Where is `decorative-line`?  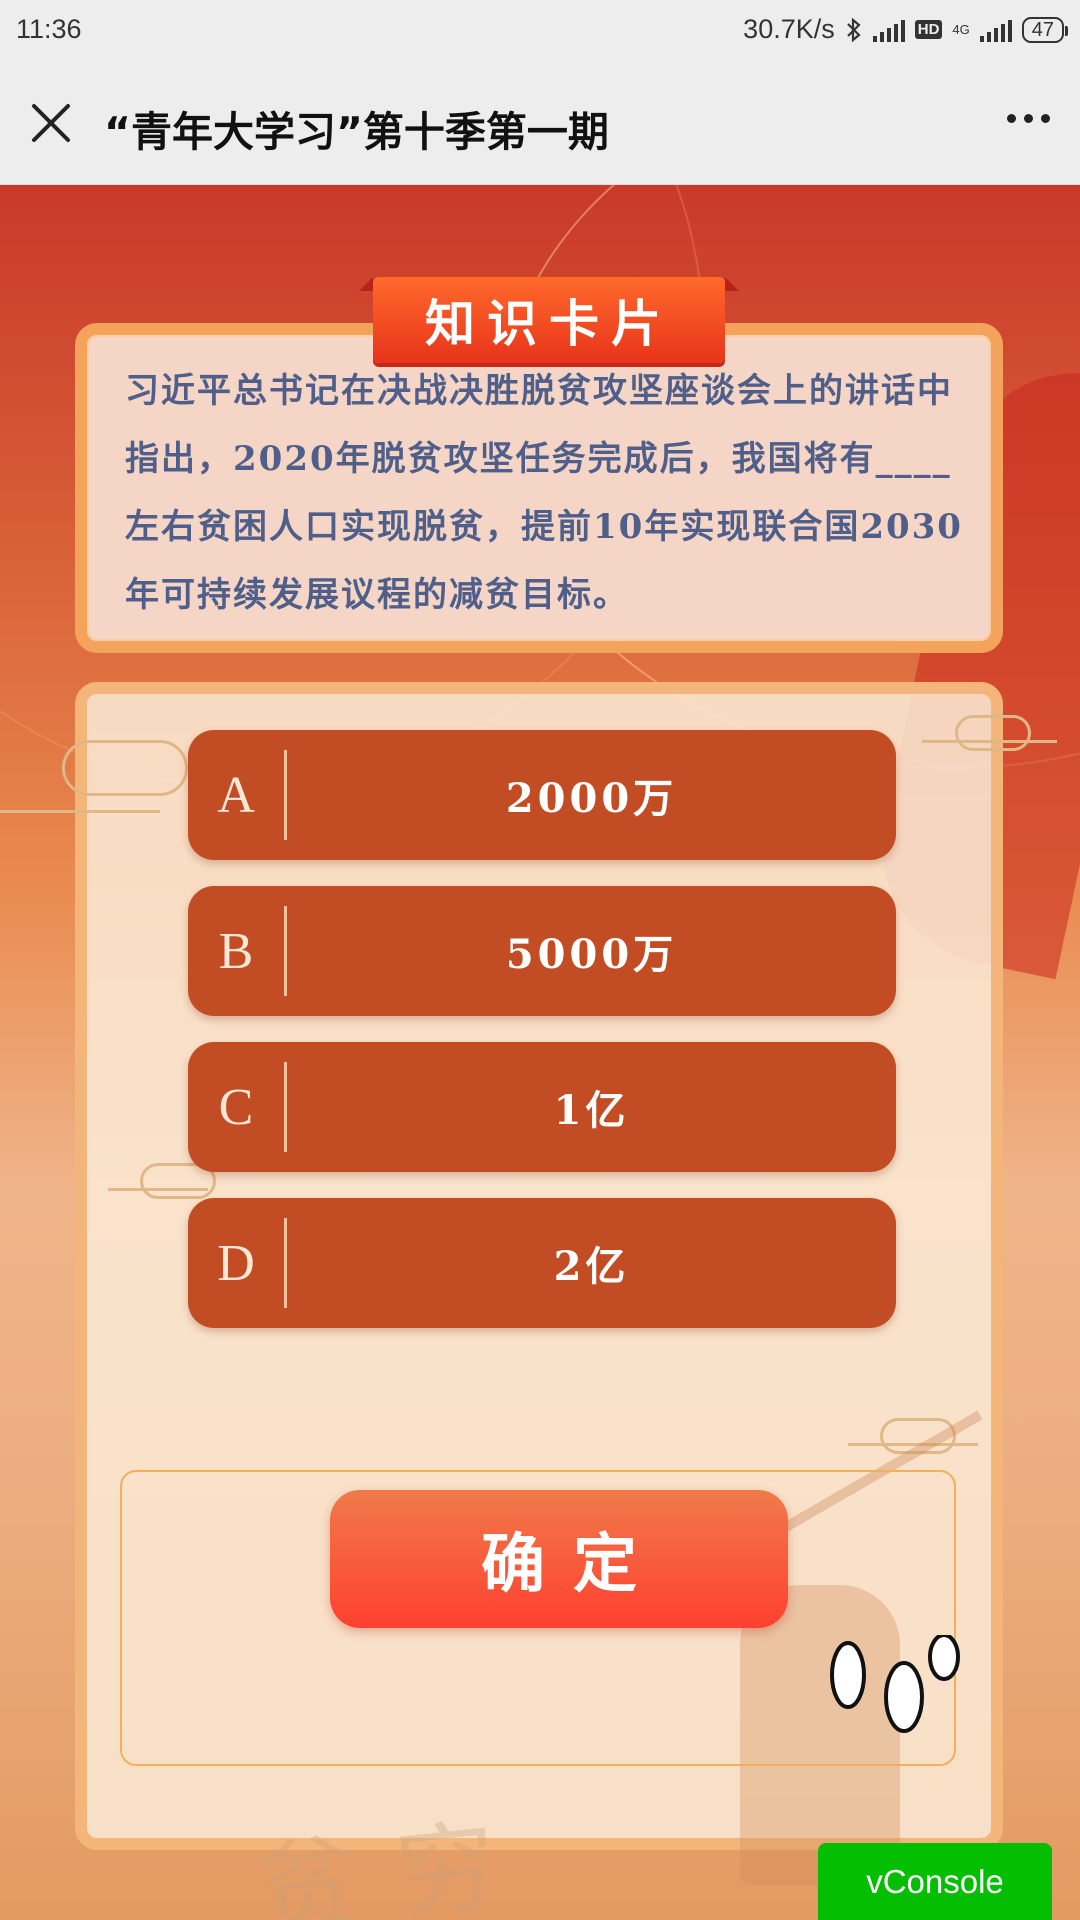
decorative-line is located at coordinates (80, 811).